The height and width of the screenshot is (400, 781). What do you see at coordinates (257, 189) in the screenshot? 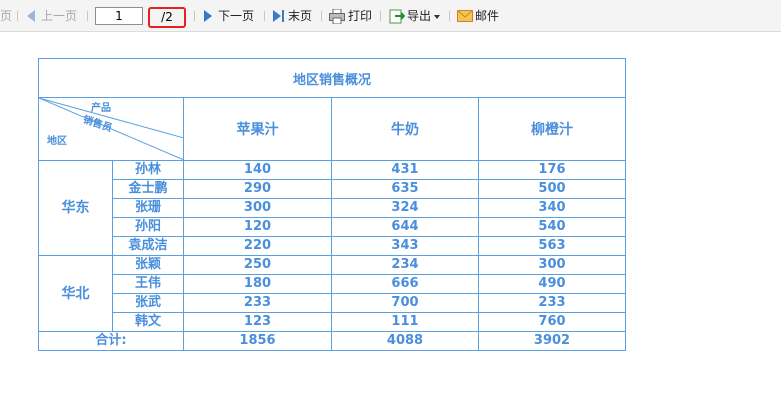
I see `value-cell: 290` at bounding box center [257, 189].